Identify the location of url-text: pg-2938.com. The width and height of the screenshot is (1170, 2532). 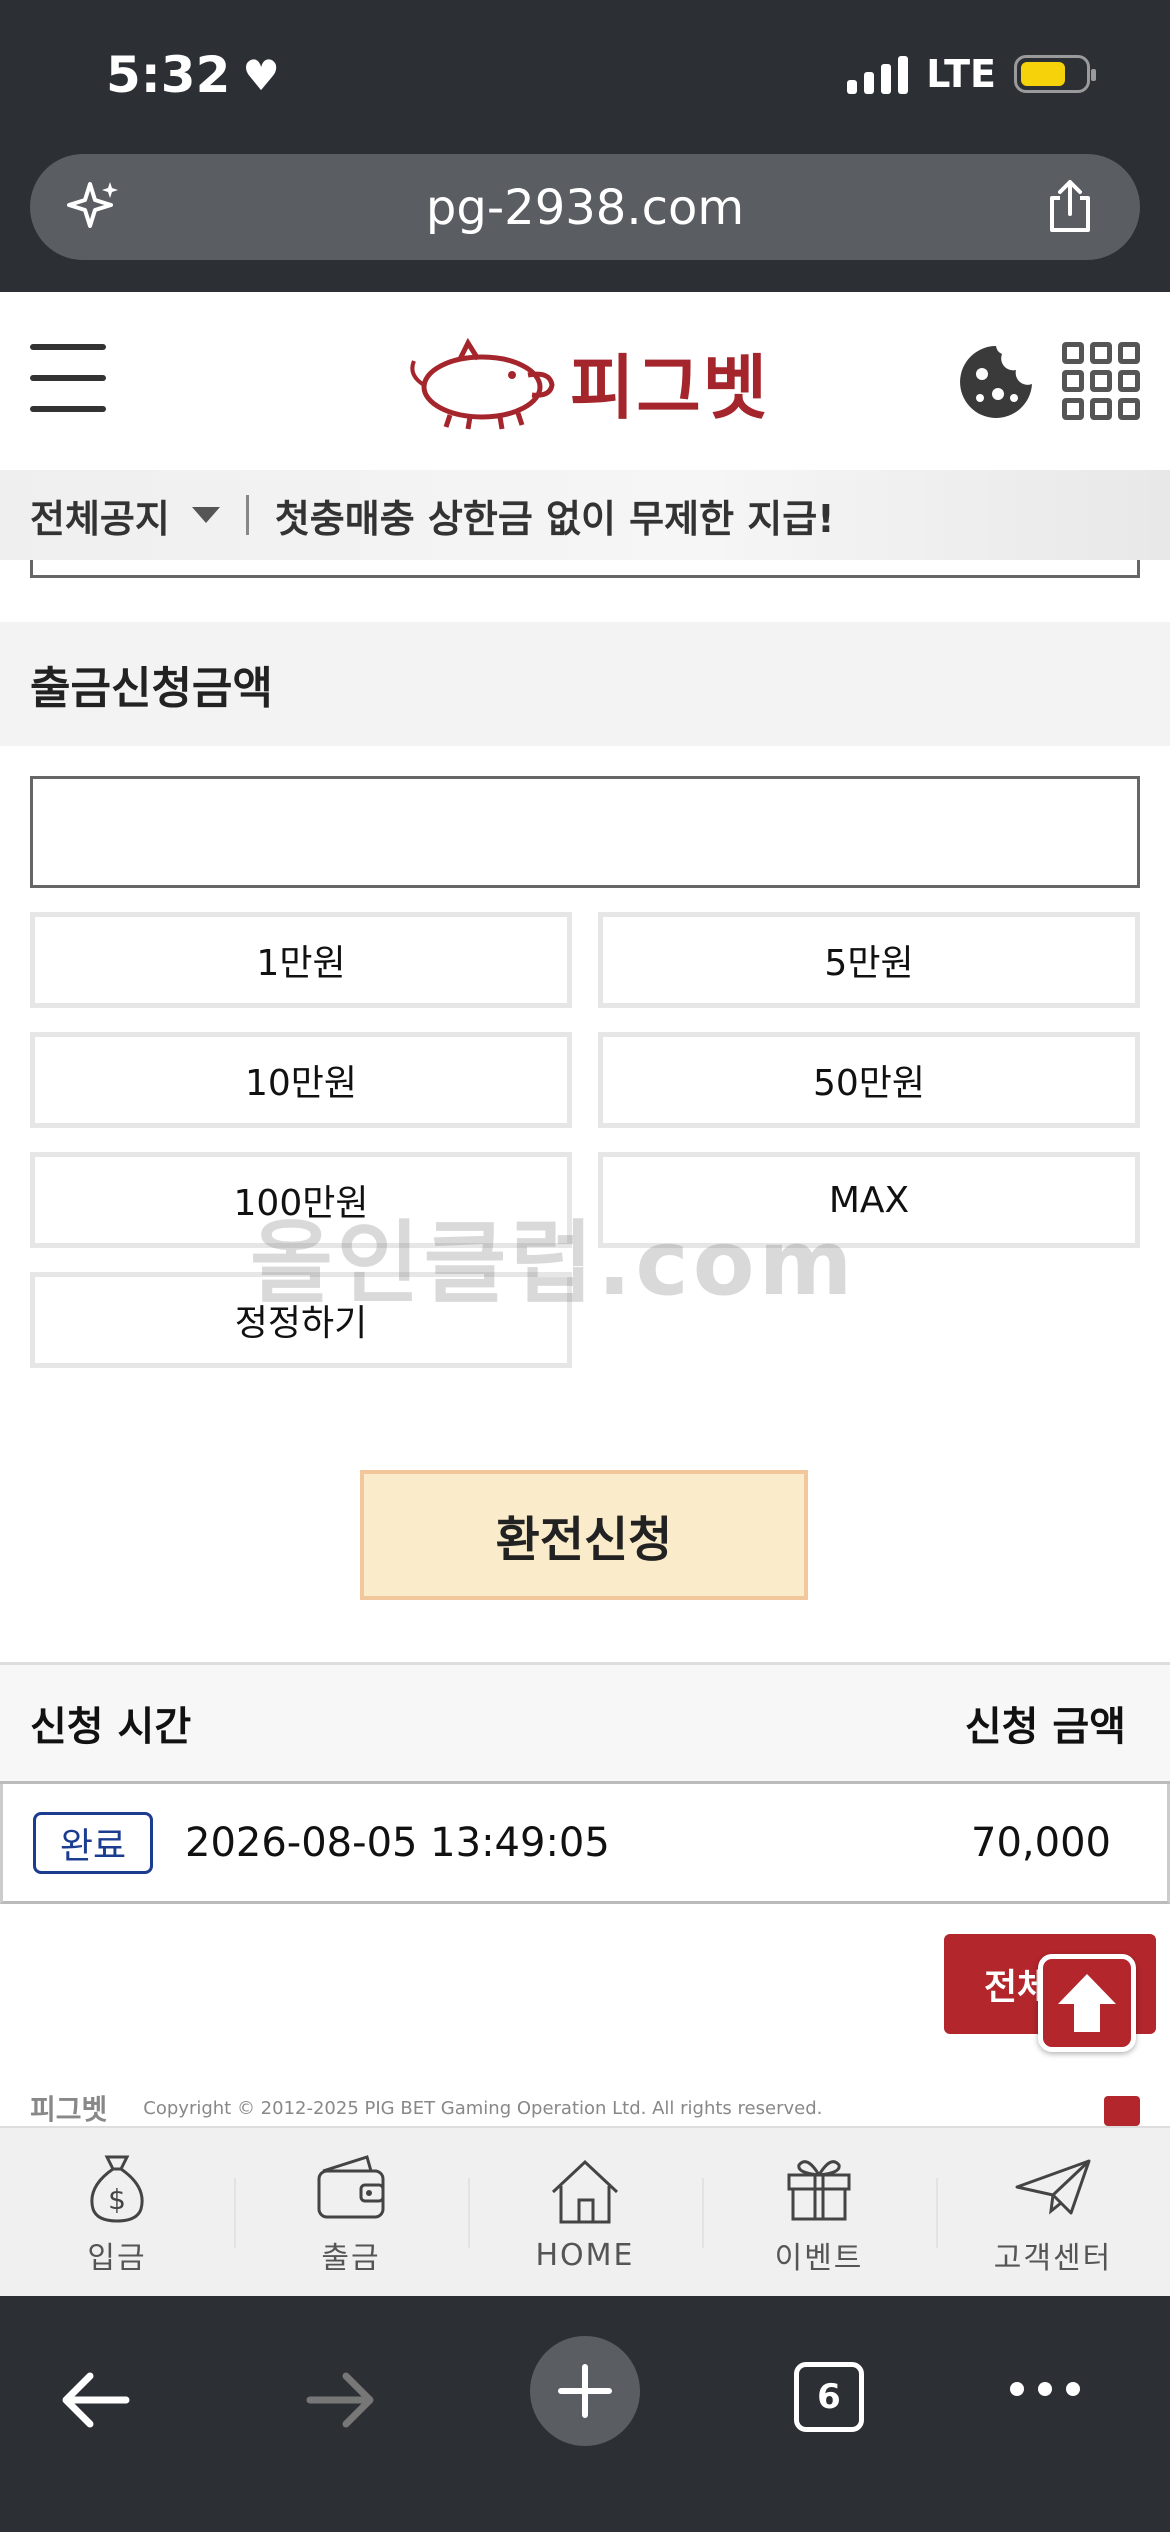
(585, 208).